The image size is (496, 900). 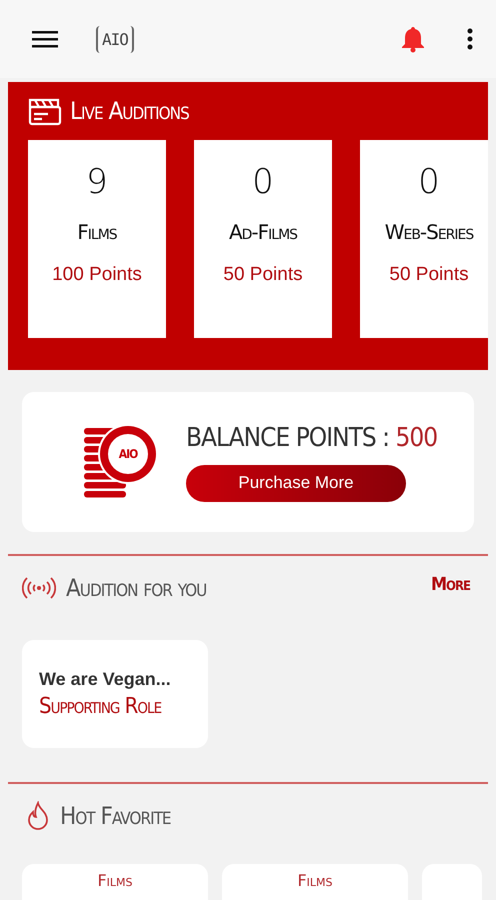 What do you see at coordinates (97, 182) in the screenshot?
I see `audition-count: 9` at bounding box center [97, 182].